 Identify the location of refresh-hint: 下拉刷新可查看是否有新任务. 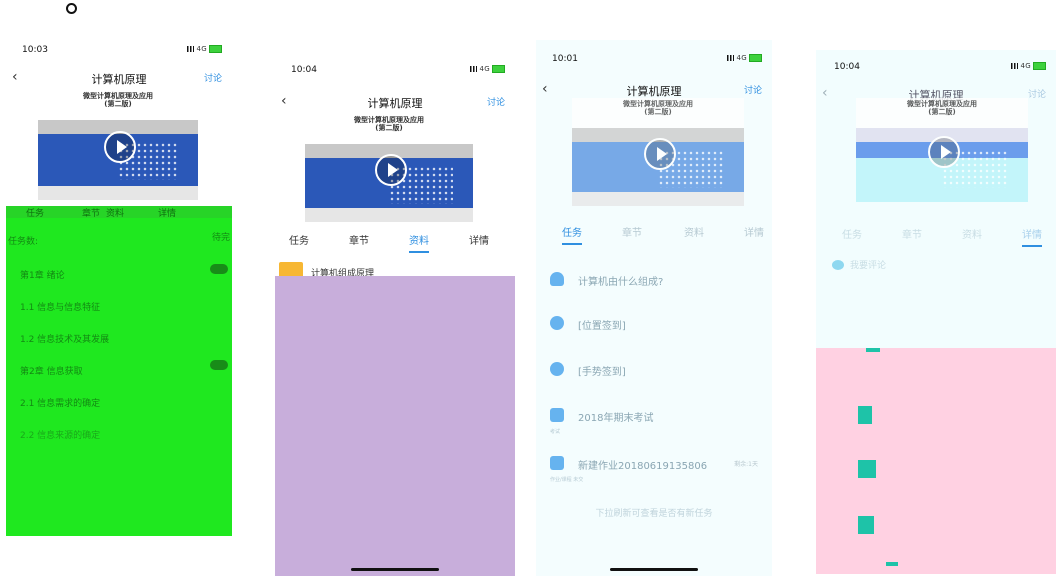
(654, 514).